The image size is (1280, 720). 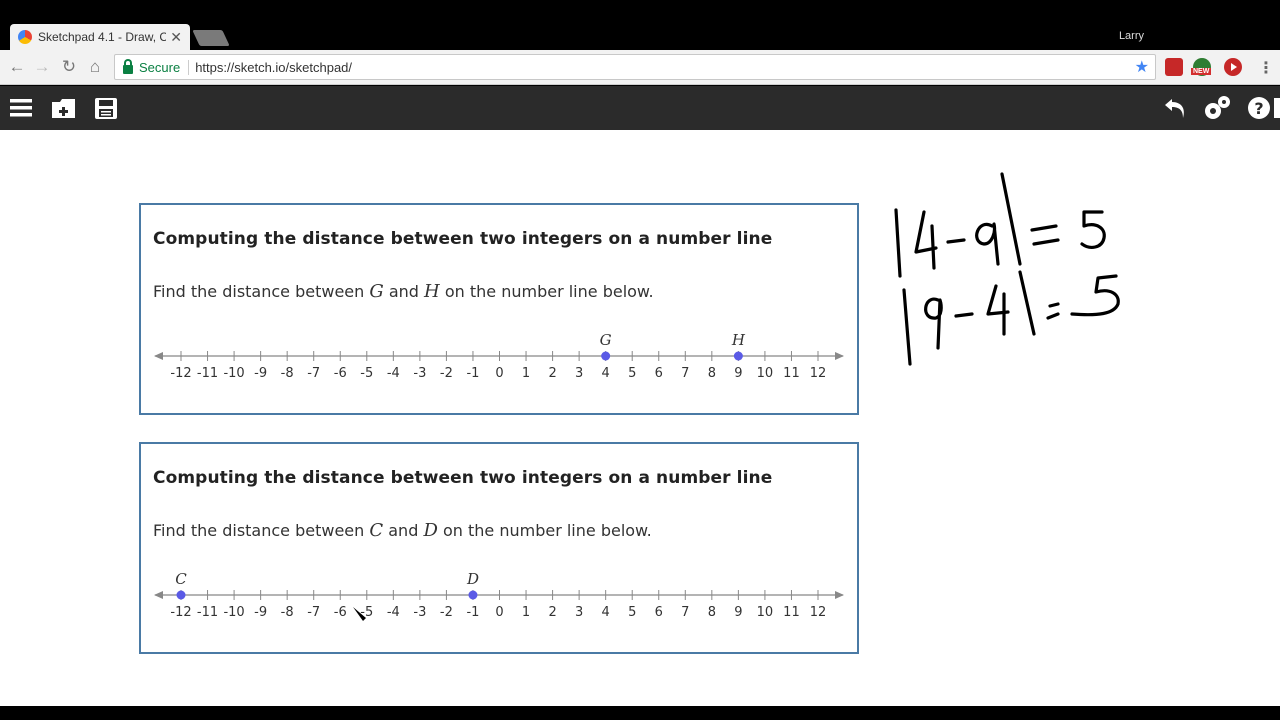 What do you see at coordinates (95, 67) in the screenshot?
I see `home-icon: ⌂` at bounding box center [95, 67].